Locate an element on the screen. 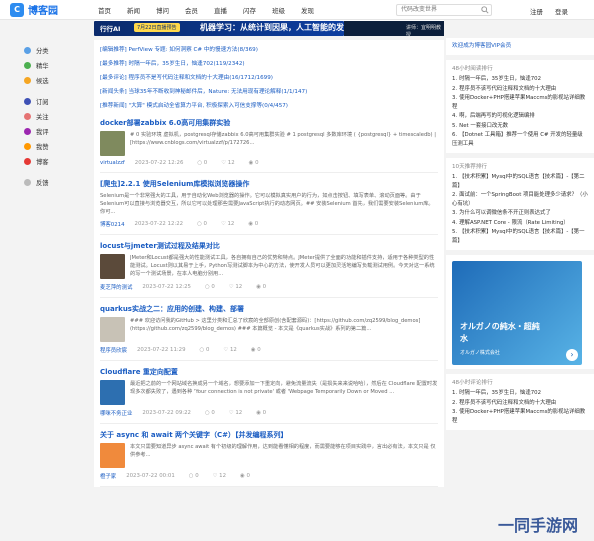 This screenshot has height=541, width=594. ranking-item: 2. 面试前：一个SpringBoot 项目能处理多少请求？（小心有坑） is located at coordinates (520, 199).